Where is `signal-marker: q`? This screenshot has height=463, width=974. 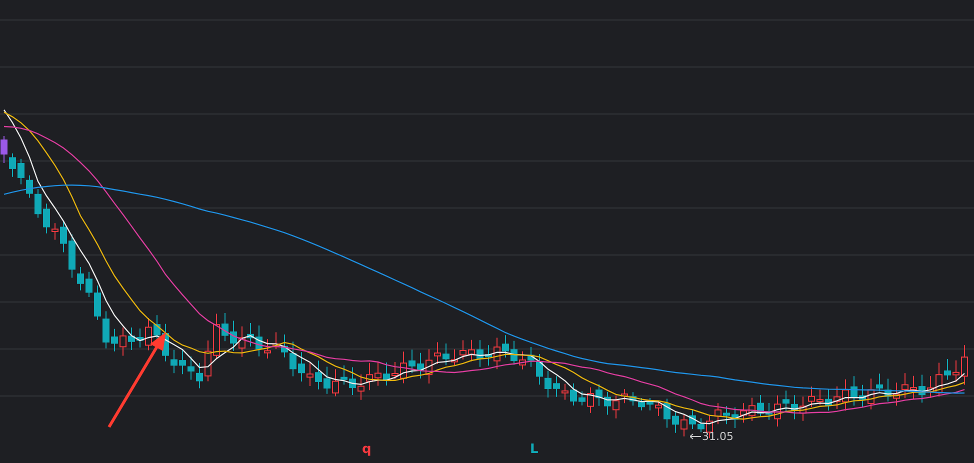
signal-marker: q is located at coordinates (367, 450).